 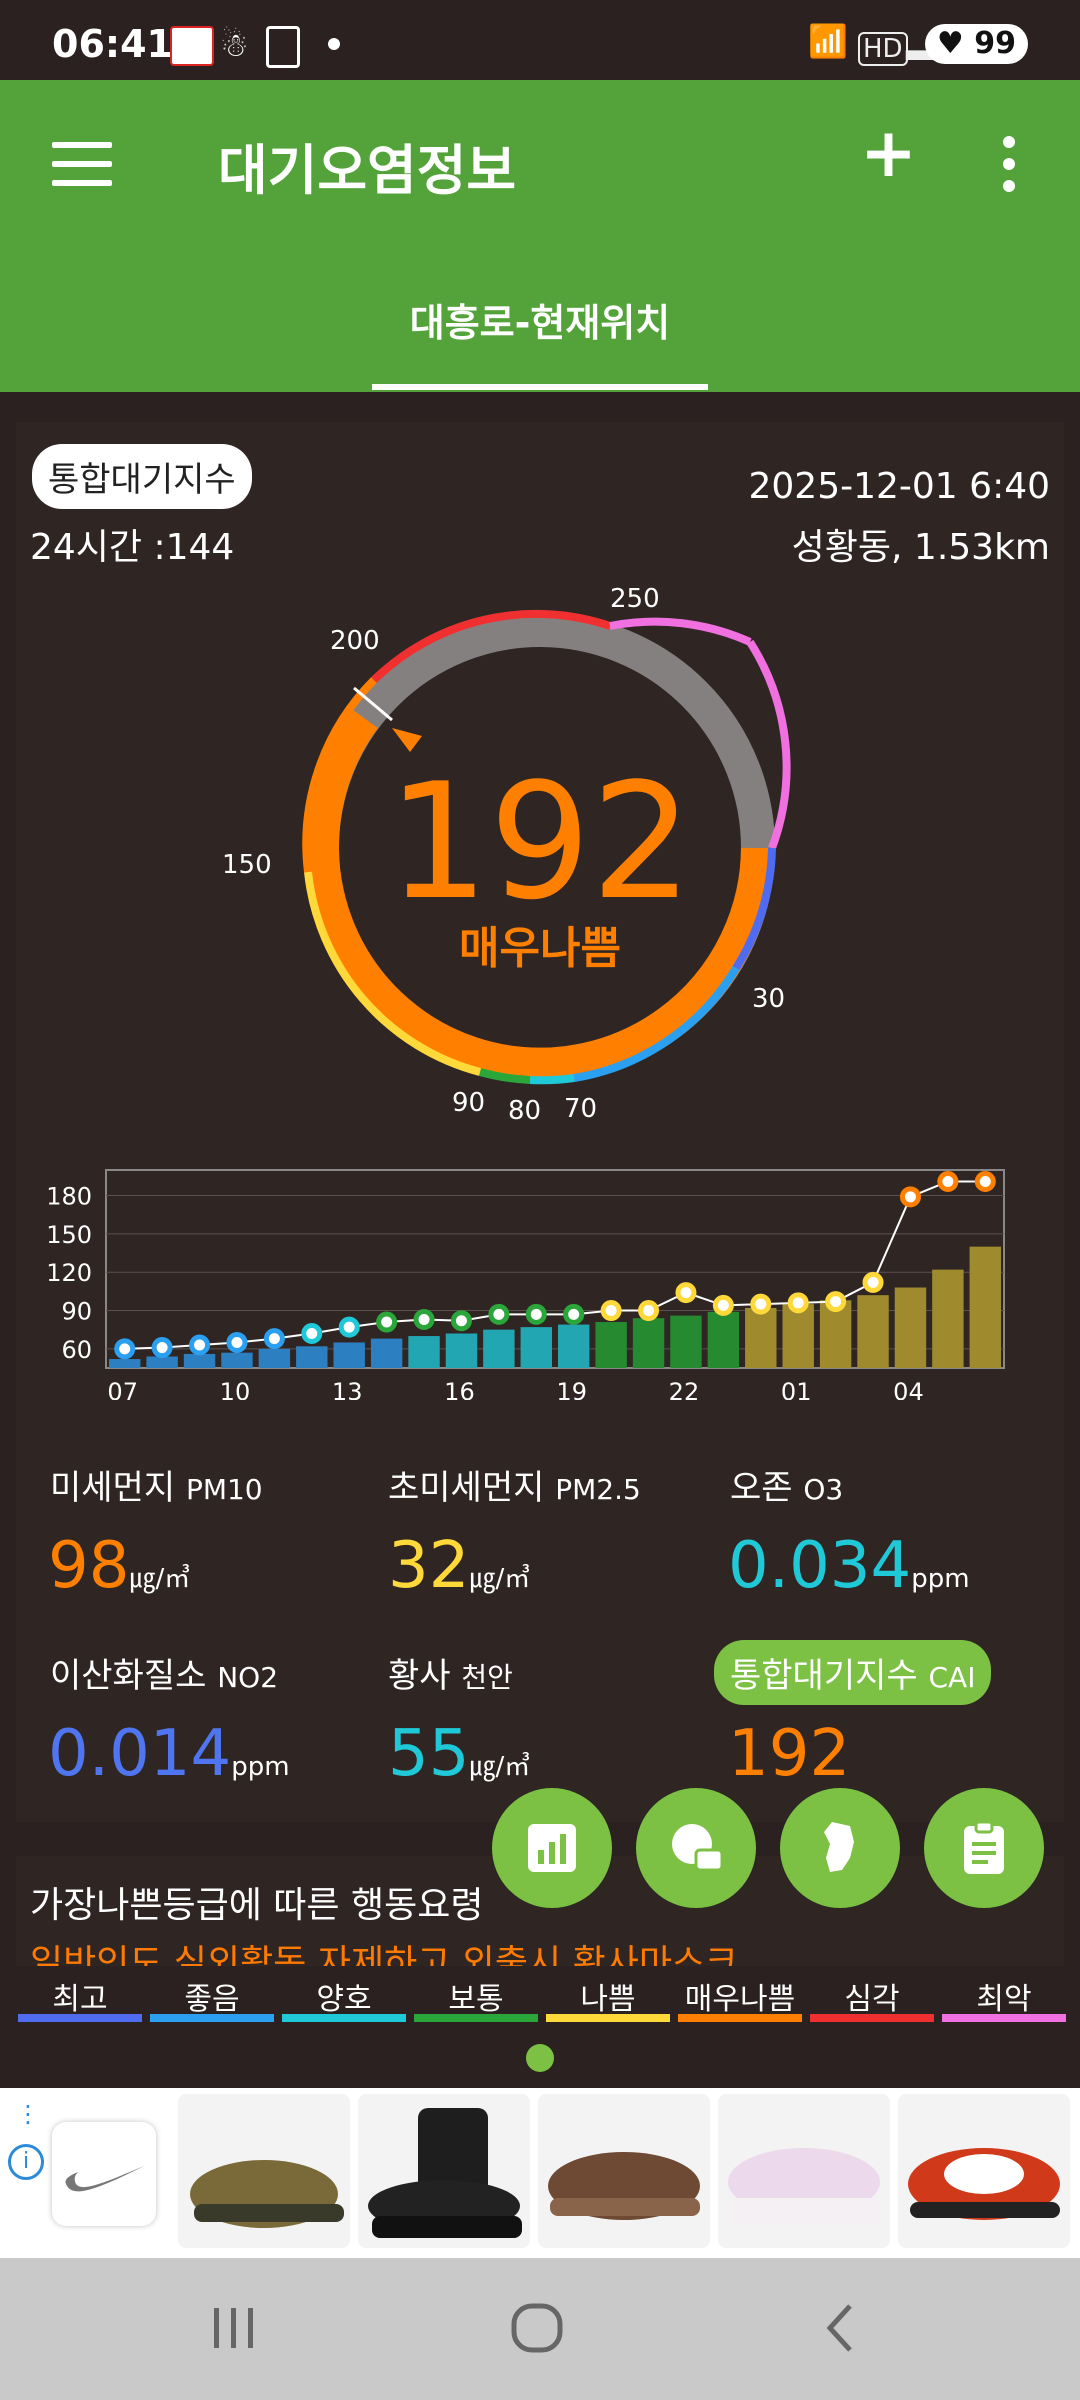 I want to click on korea-map-button, so click(x=840, y=1848).